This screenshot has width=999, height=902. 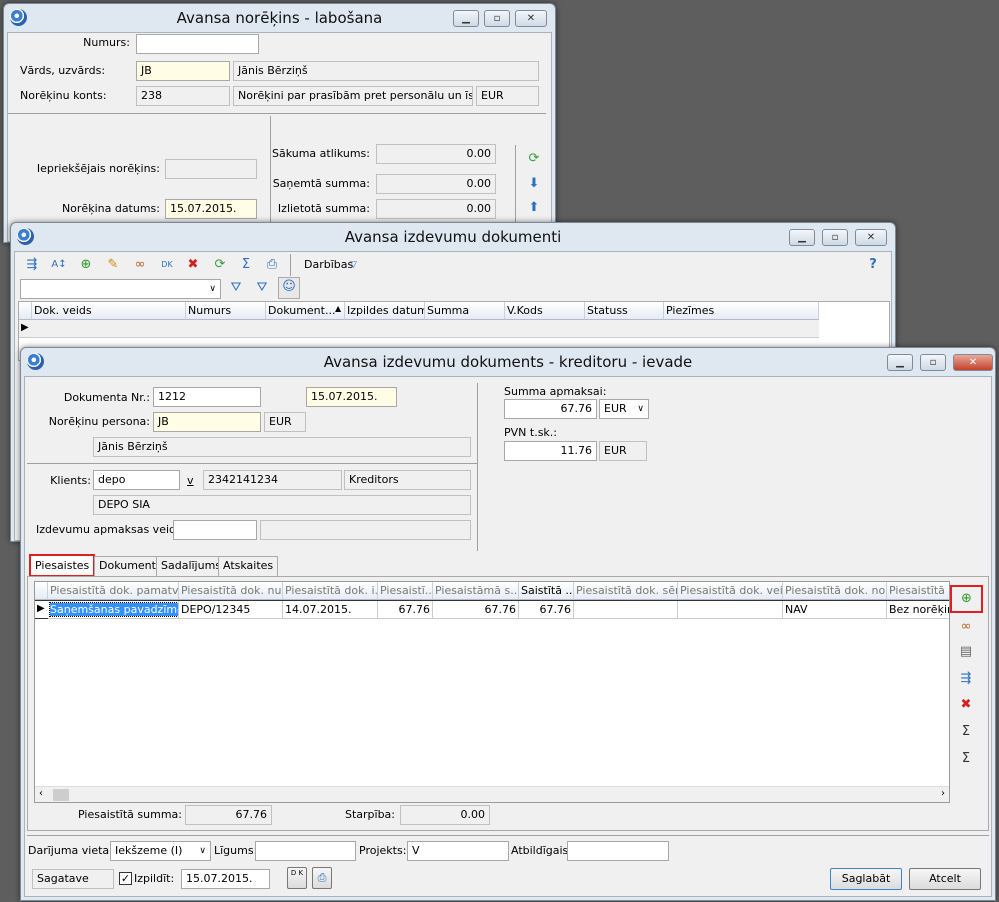 What do you see at coordinates (918, 591) in the screenshot?
I see `column-header: Piesaistītā d` at bounding box center [918, 591].